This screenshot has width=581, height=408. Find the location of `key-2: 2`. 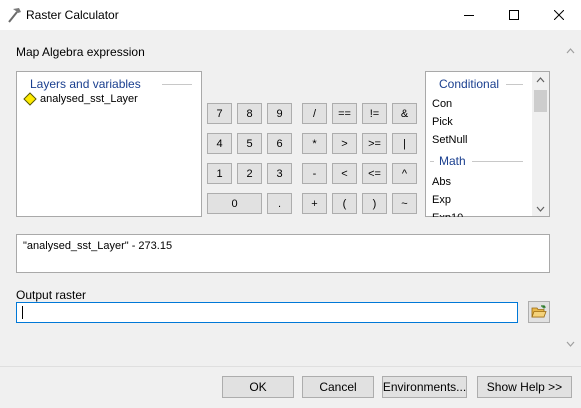

key-2: 2 is located at coordinates (249, 173).